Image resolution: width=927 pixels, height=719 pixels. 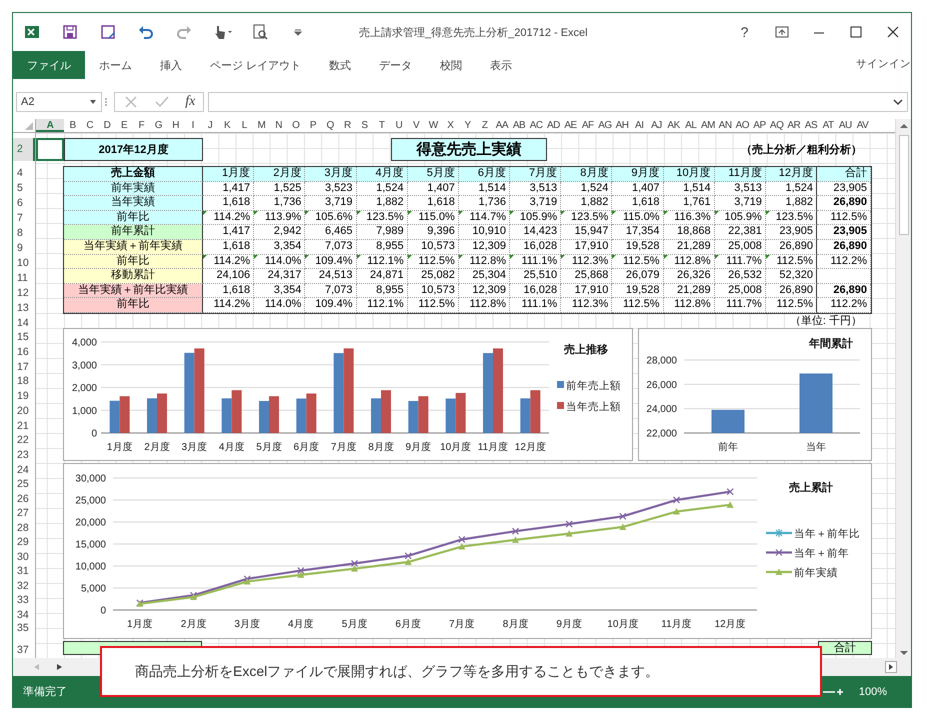 I want to click on column-header: AH, so click(x=622, y=125).